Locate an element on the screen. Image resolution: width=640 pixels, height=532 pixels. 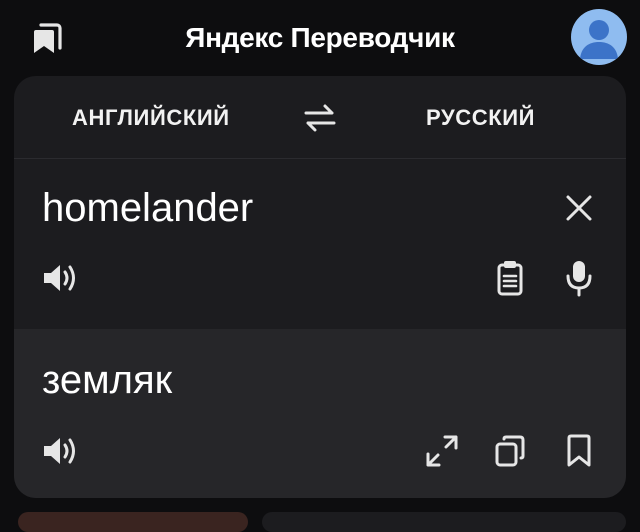
swap-arrows-icon is located at coordinates (320, 118).